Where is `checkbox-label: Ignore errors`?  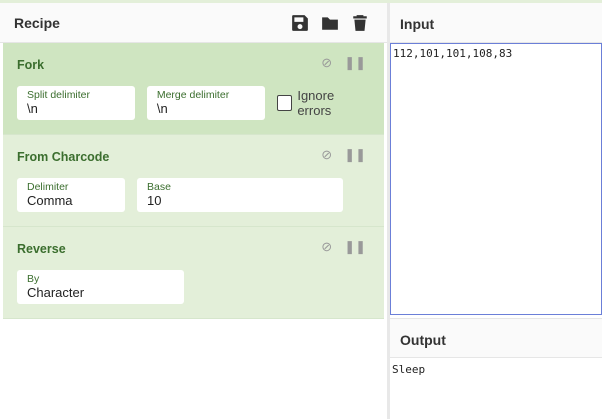
checkbox-label: Ignore errors is located at coordinates (316, 103).